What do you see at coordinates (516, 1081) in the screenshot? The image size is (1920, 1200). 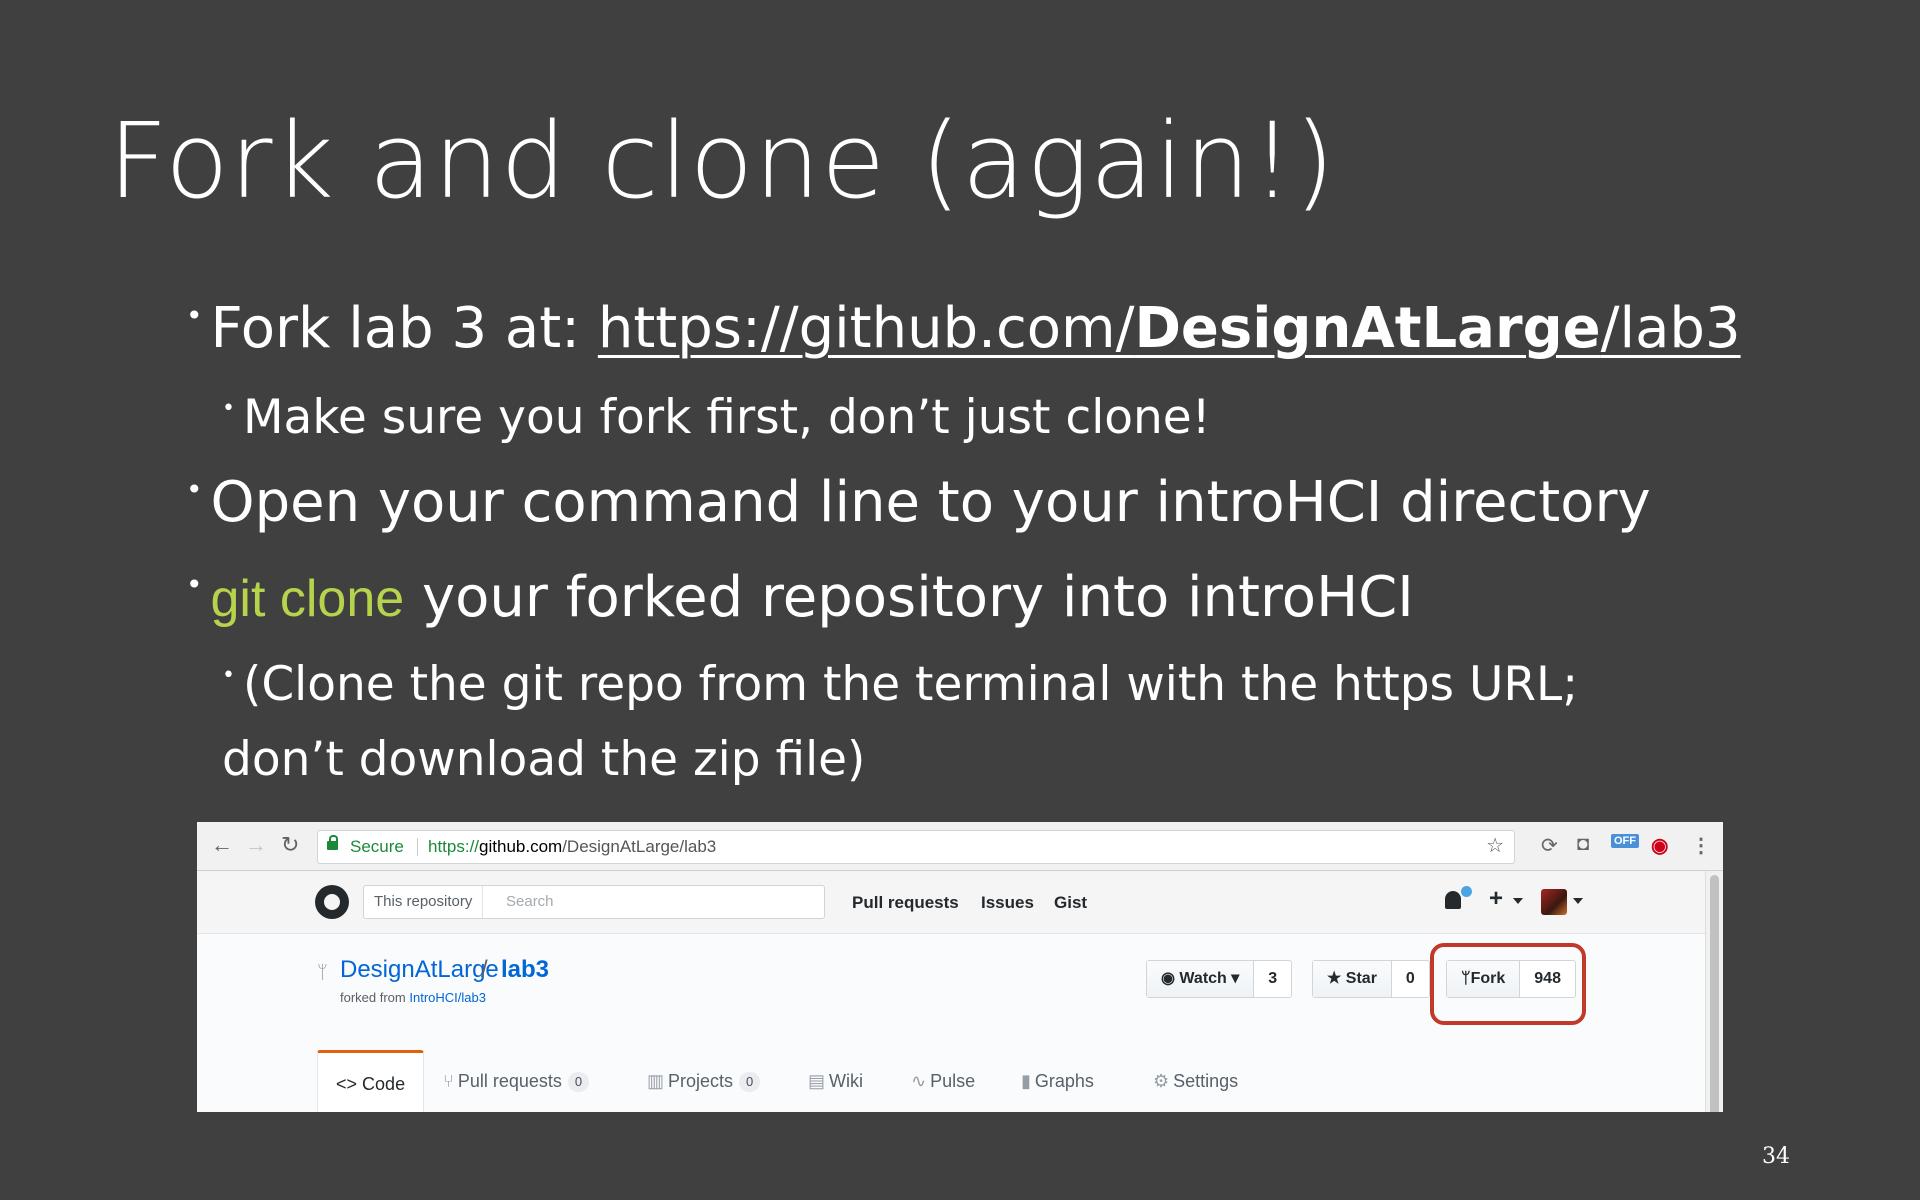 I see `tab-pull-requests: ⑂ Pull requests 0` at bounding box center [516, 1081].